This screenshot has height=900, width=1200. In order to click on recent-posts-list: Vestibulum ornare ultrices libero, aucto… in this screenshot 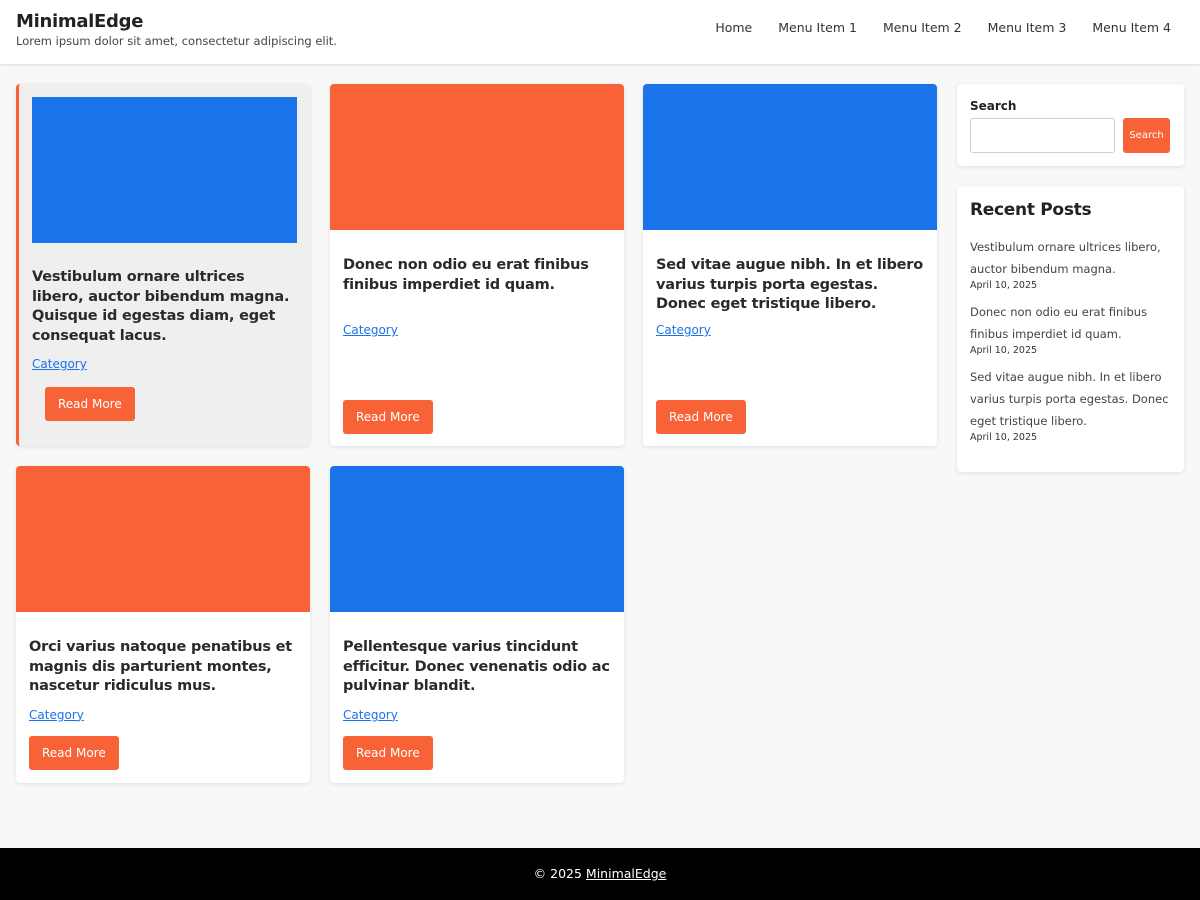, I will do `click(1070, 344)`.